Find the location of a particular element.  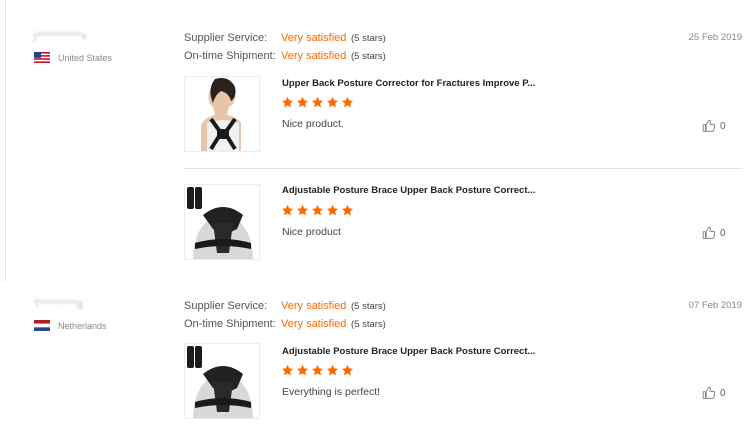

us-flag-icon is located at coordinates (42, 57).